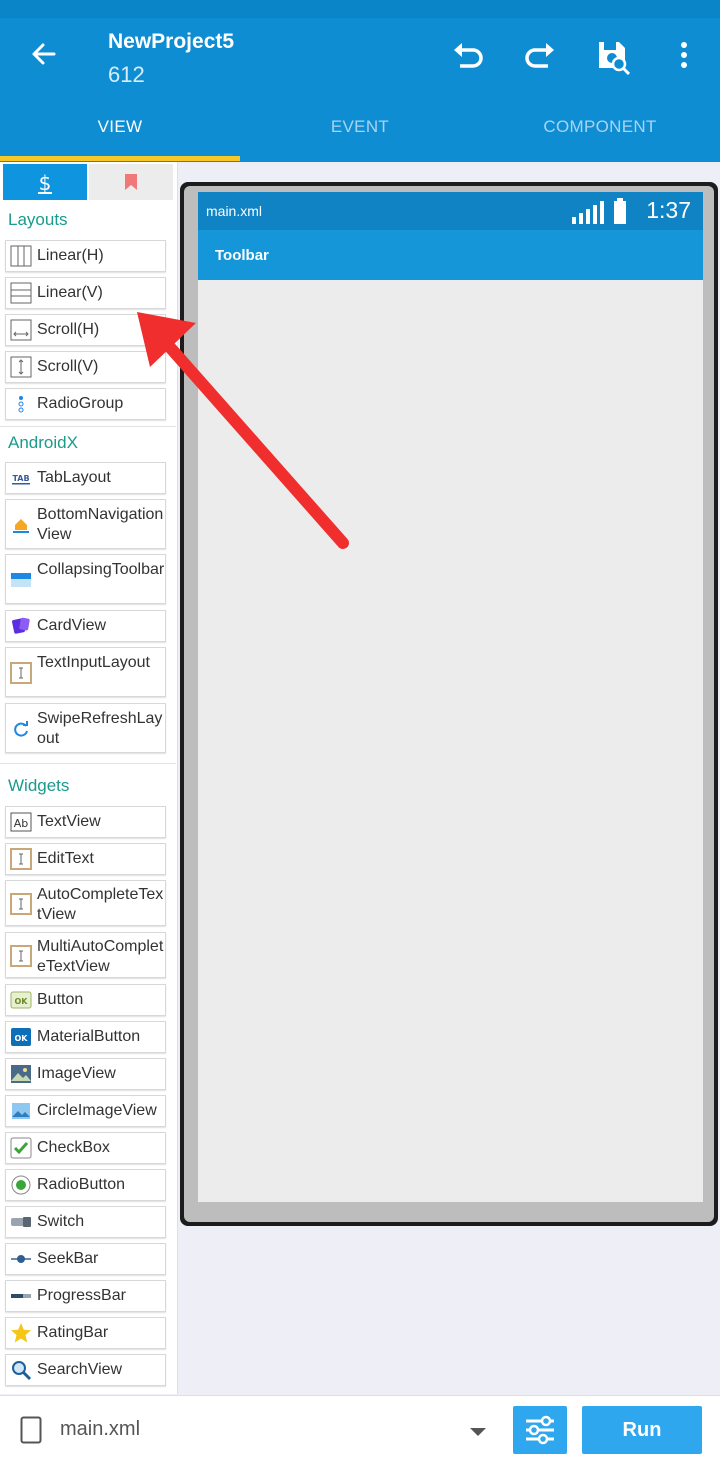 This screenshot has width=720, height=1464. Describe the element at coordinates (89, 1036) in the screenshot. I see `palette-item-label: MaterialButton` at that location.